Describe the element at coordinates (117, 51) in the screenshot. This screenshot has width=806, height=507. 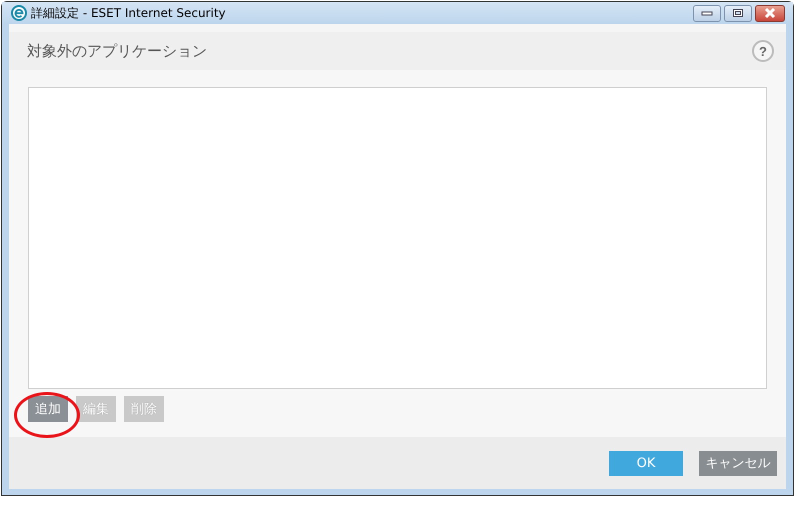
I see `section-title: 対象外のアプリケーション` at that location.